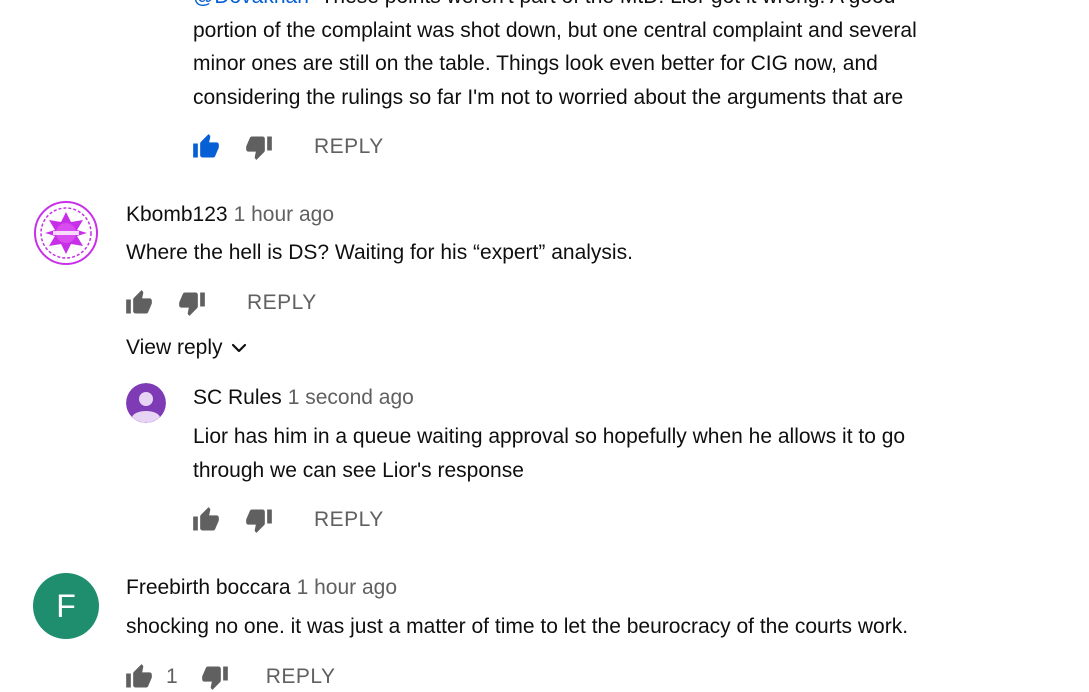 The height and width of the screenshot is (692, 1089). I want to click on default-user-icon, so click(146, 403).